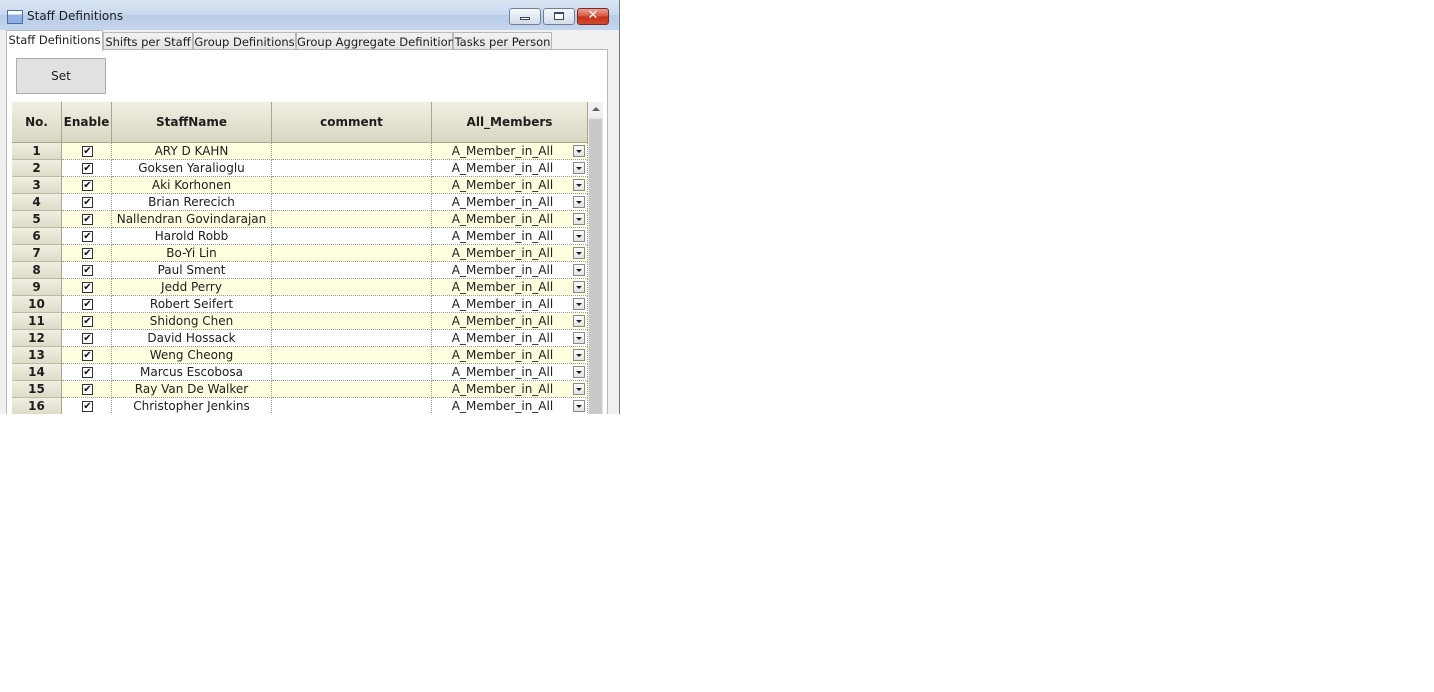 Image resolution: width=1434 pixels, height=692 pixels. What do you see at coordinates (559, 16) in the screenshot?
I see `maximize-button` at bounding box center [559, 16].